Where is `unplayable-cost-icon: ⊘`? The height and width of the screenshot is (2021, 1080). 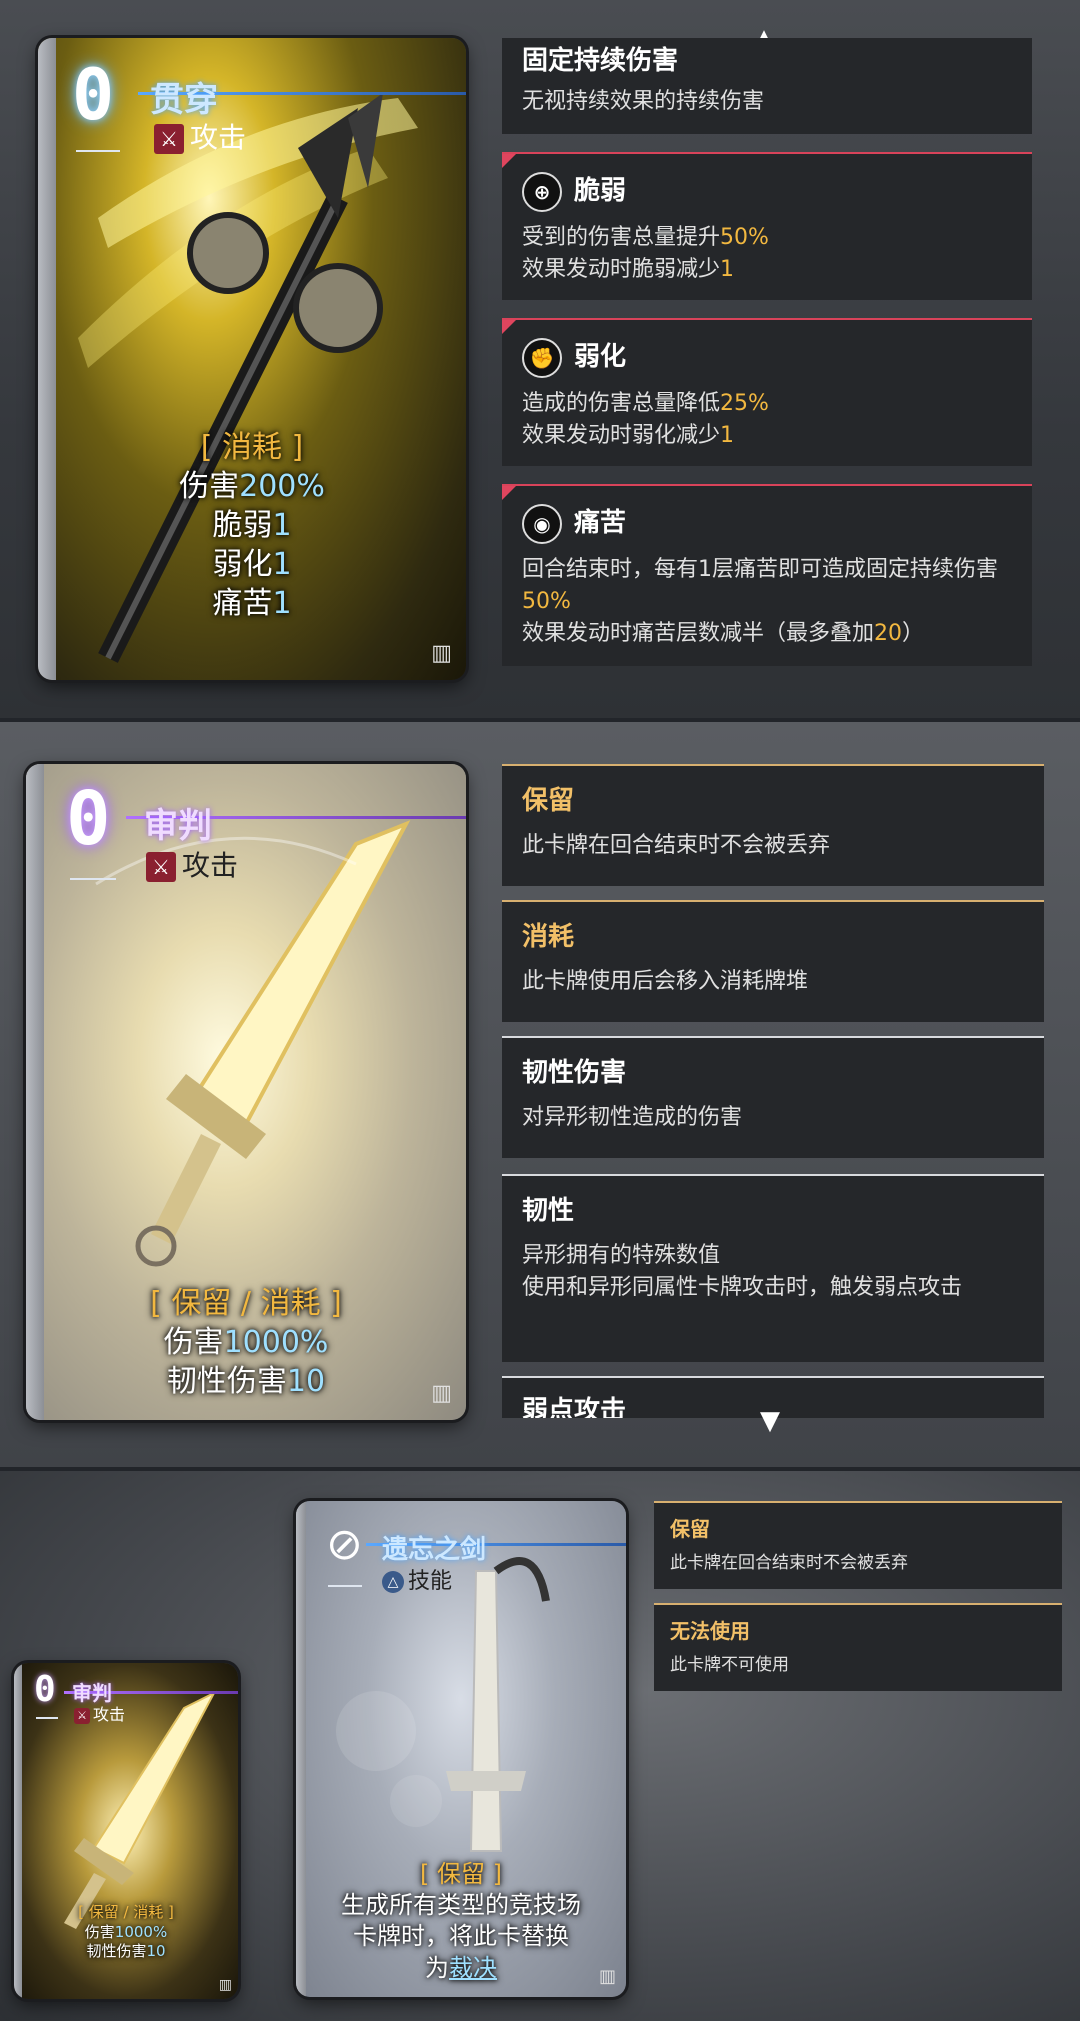 unplayable-cost-icon: ⊘ is located at coordinates (344, 1544).